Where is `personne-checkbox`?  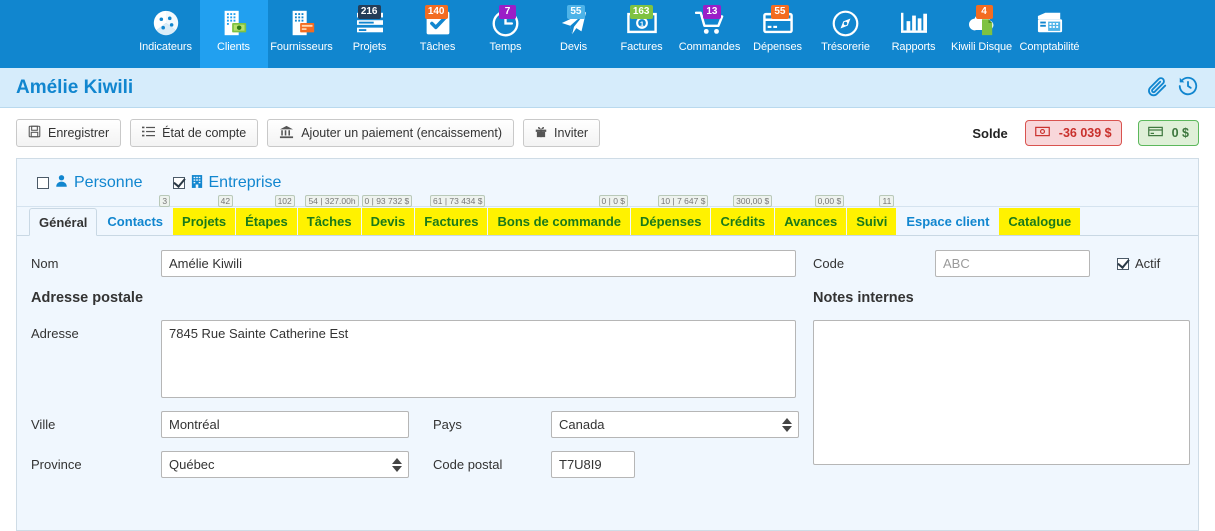
personne-checkbox is located at coordinates (43, 182).